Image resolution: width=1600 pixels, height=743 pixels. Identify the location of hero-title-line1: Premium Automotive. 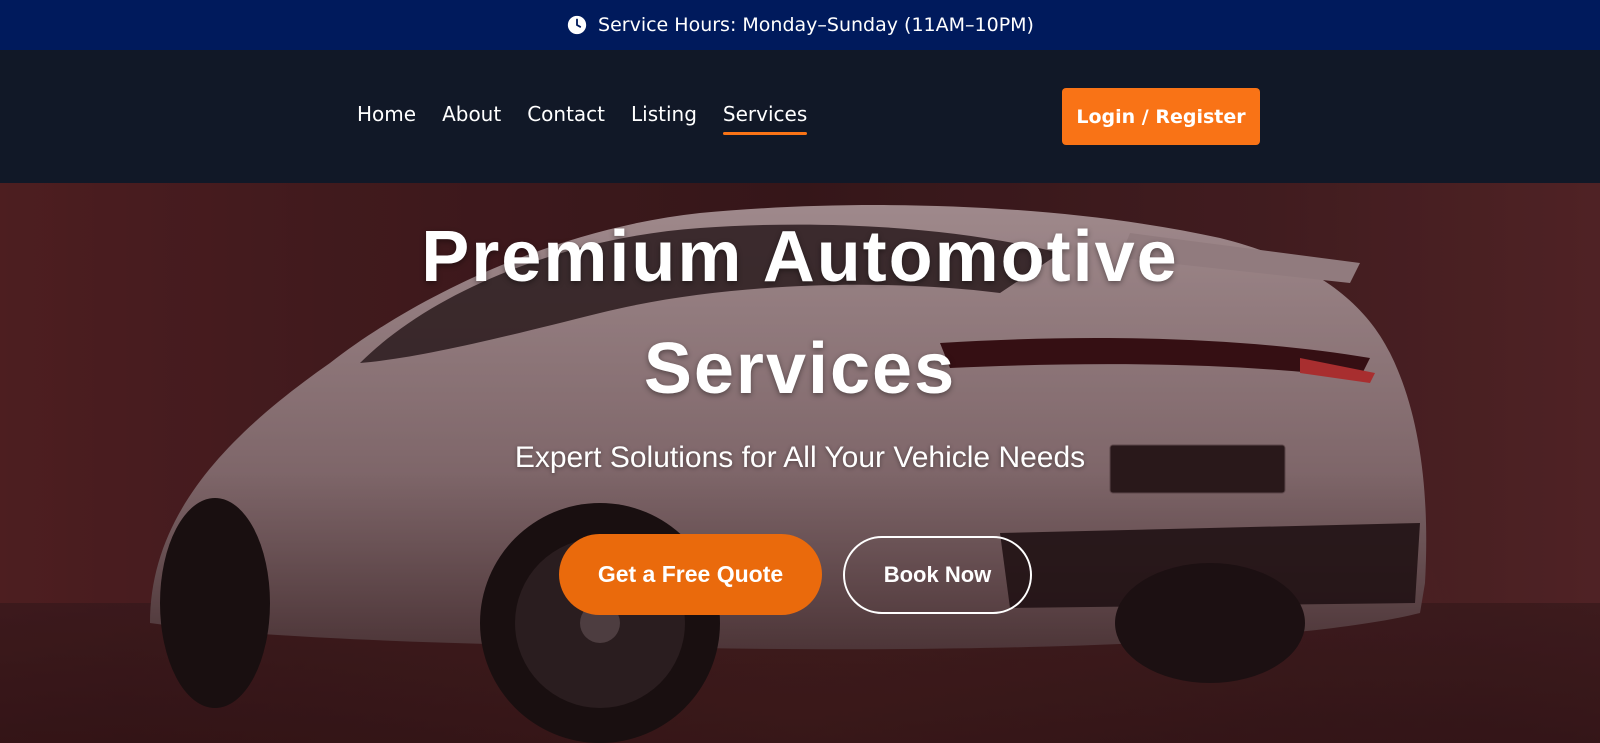
(800, 257).